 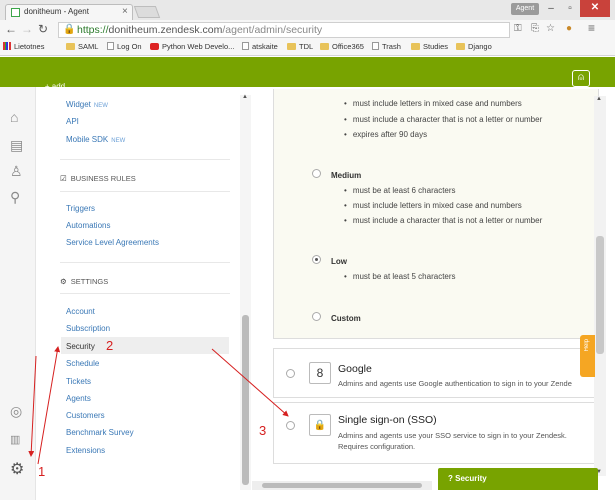 I want to click on annotation-number-2: 2, so click(x=110, y=345).